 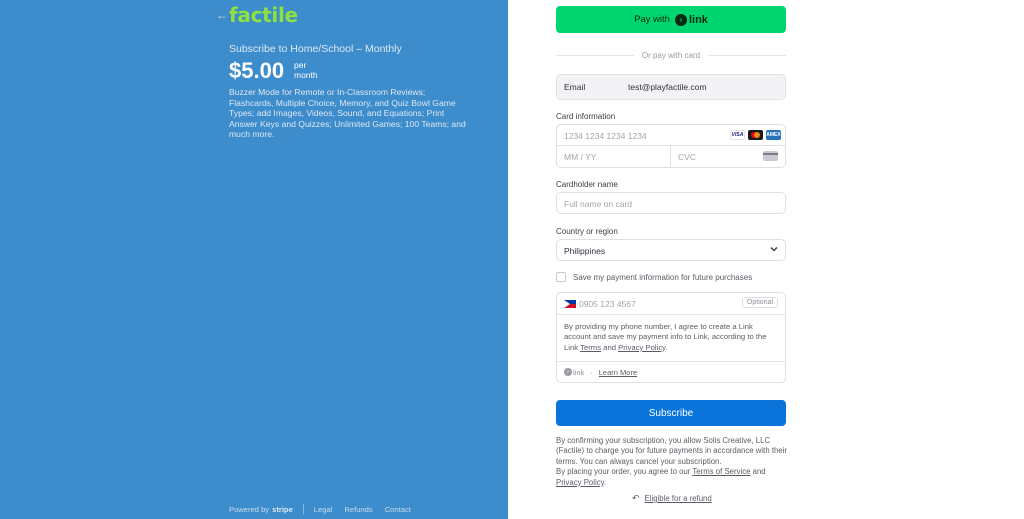 What do you see at coordinates (570, 303) in the screenshot?
I see `philippines-flag-icon` at bounding box center [570, 303].